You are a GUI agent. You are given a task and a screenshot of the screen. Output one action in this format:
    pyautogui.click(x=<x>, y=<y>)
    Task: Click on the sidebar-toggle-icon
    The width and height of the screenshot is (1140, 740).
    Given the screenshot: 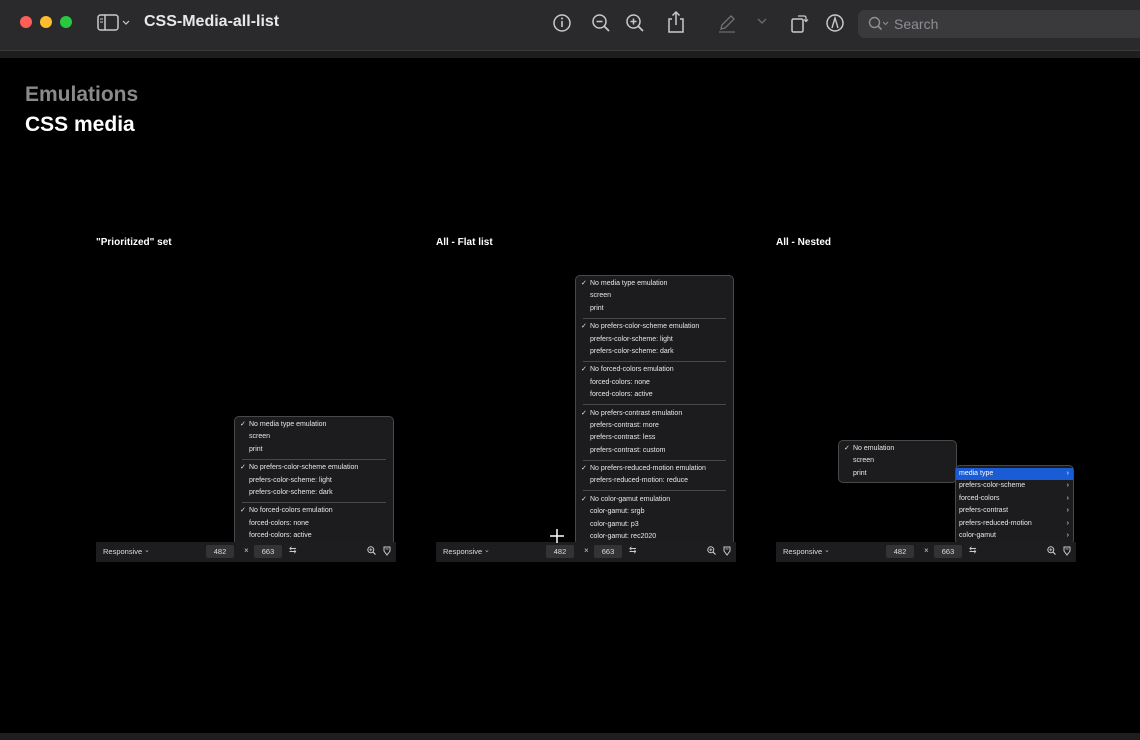 What is the action you would take?
    pyautogui.click(x=114, y=23)
    